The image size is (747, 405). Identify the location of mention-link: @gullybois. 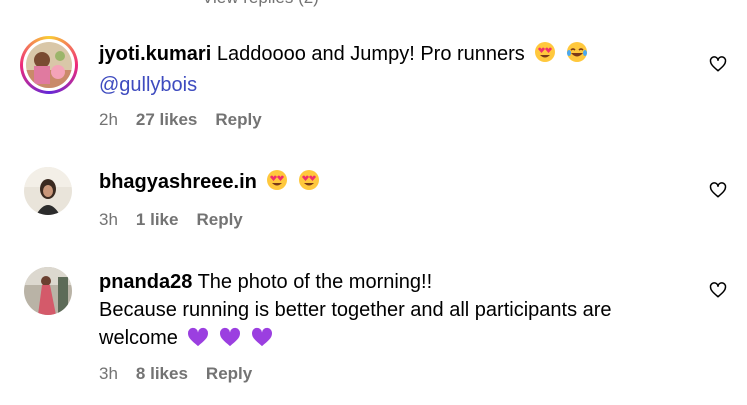
(148, 85).